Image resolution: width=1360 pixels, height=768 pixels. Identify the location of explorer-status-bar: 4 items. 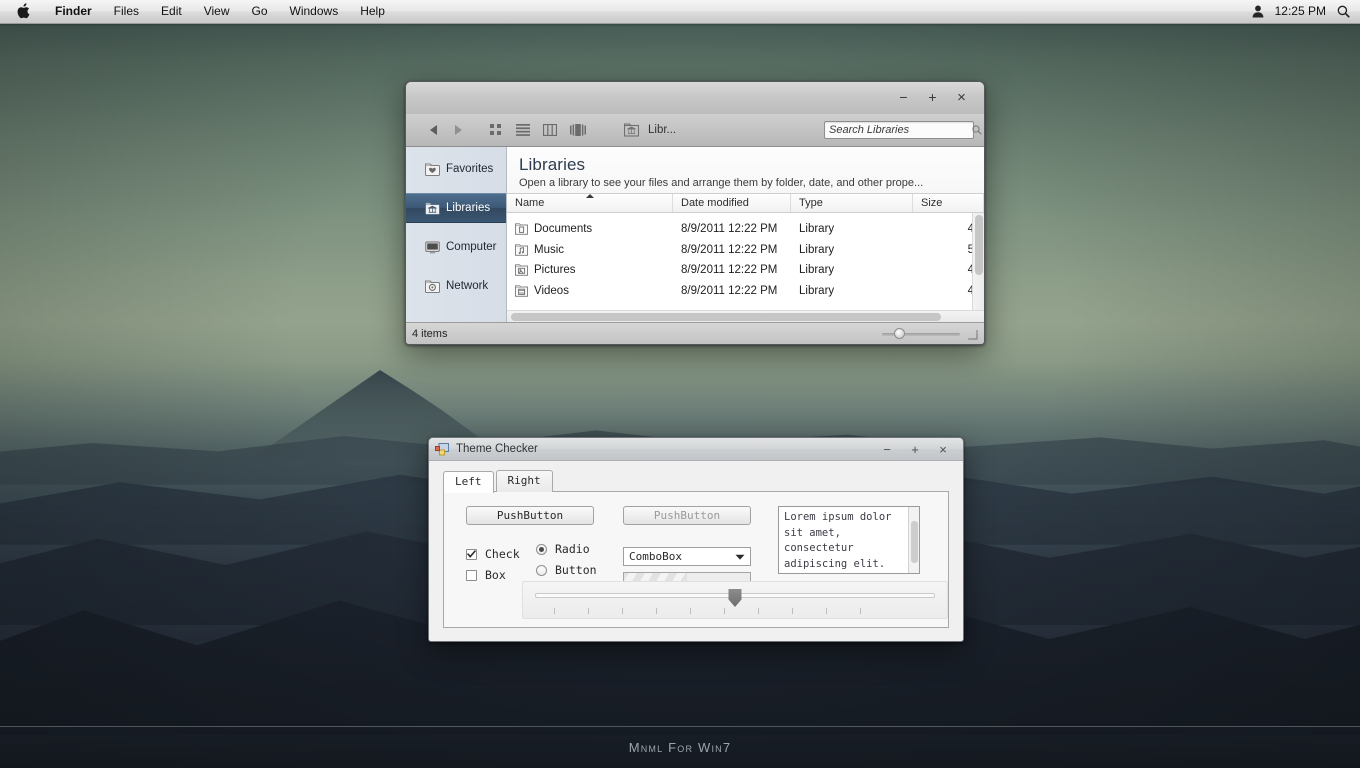
(695, 333).